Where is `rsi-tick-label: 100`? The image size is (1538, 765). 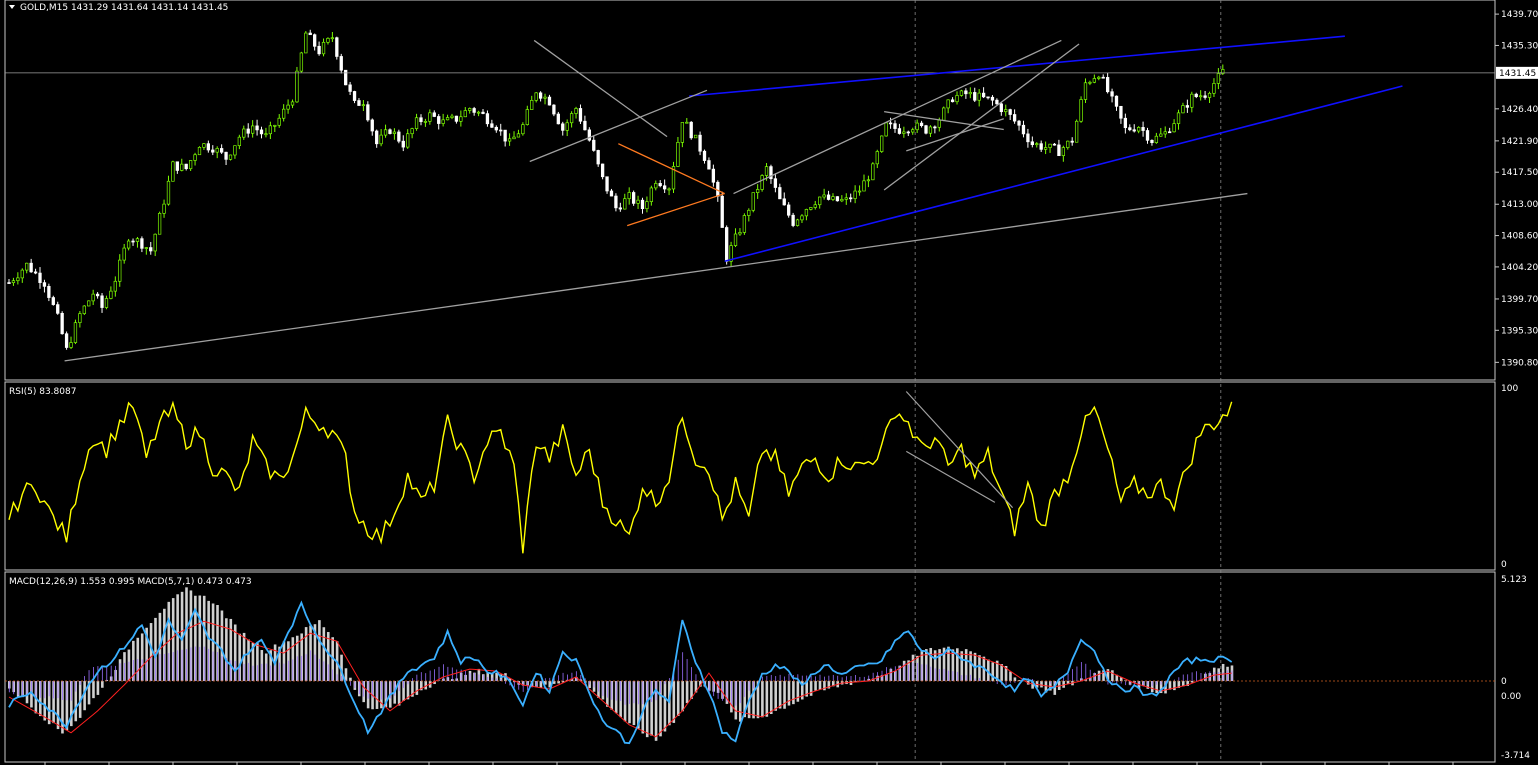
rsi-tick-label: 100 is located at coordinates (1509, 389).